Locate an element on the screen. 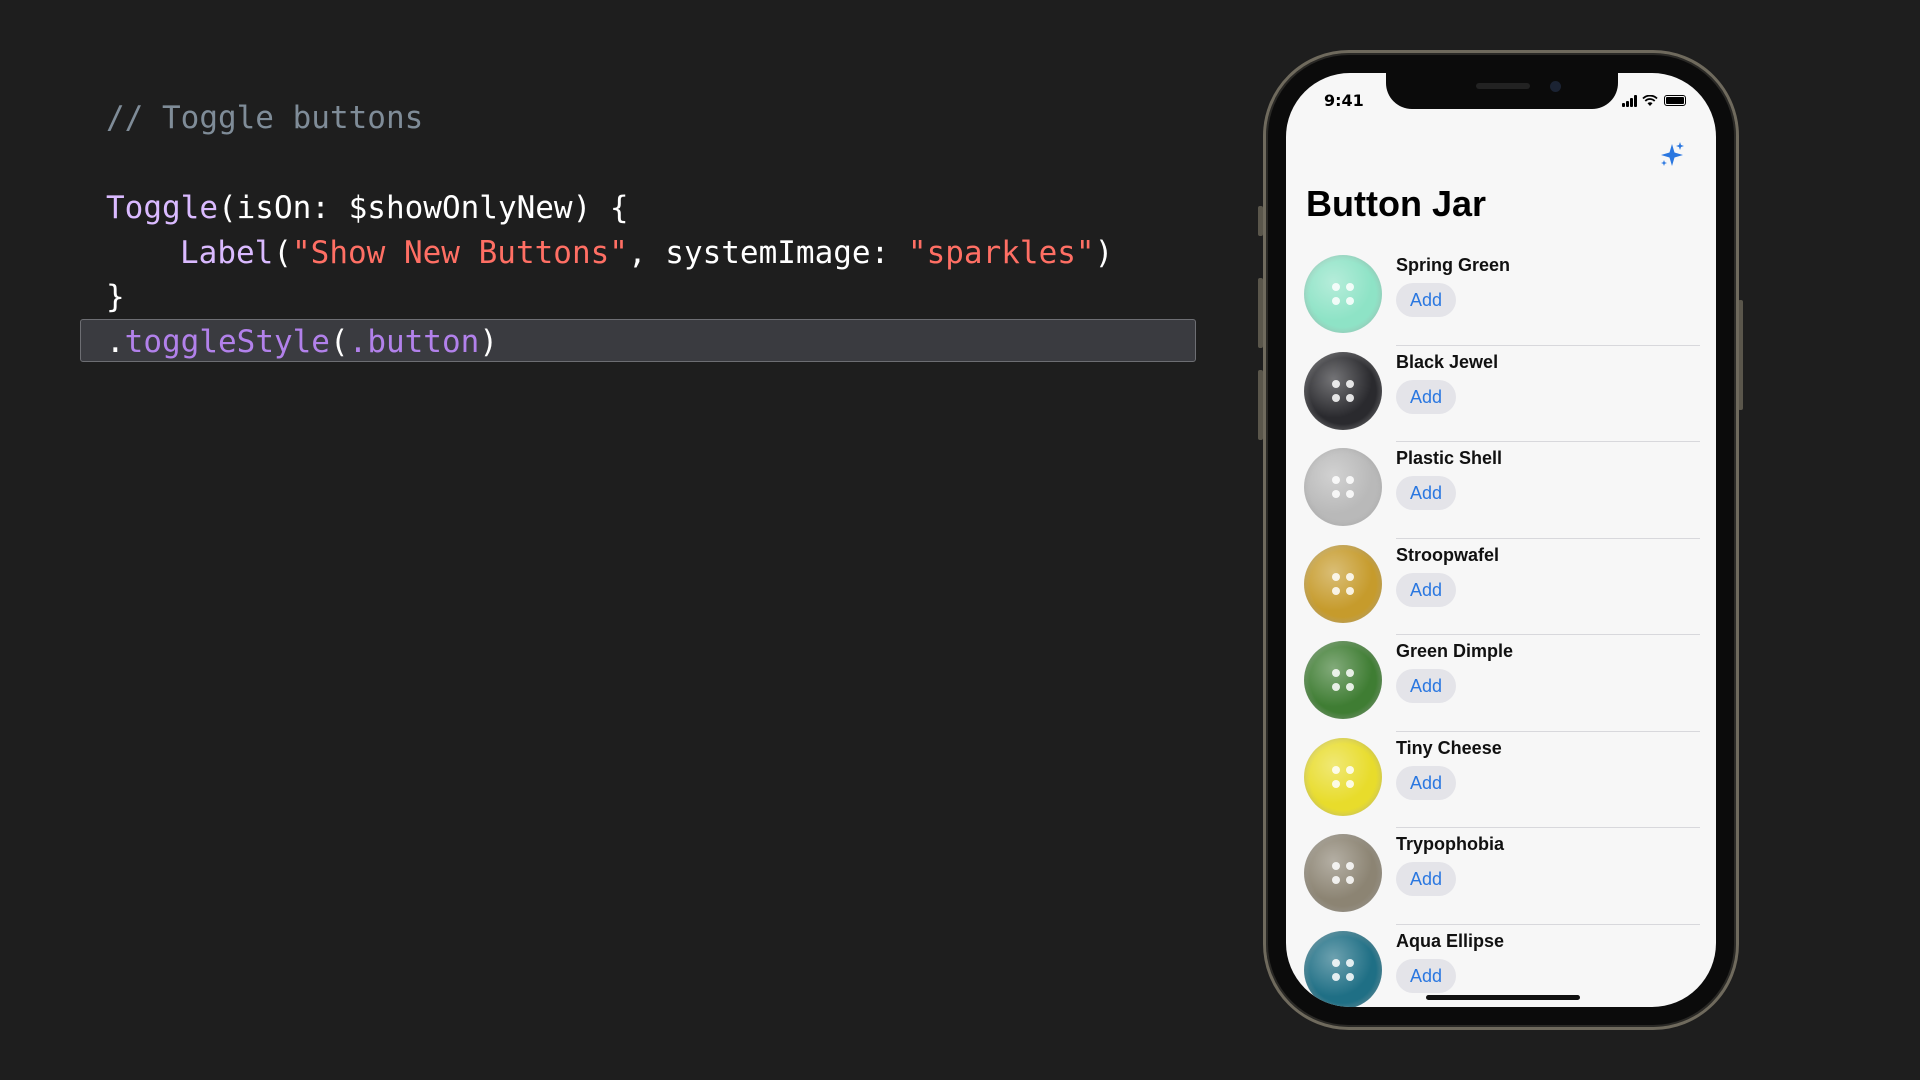 The height and width of the screenshot is (1080, 1920). sparkles-icon is located at coordinates (1672, 155).